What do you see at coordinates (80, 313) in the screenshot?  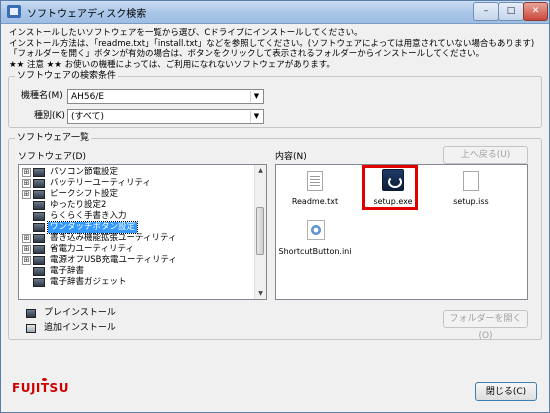 I see `legend-preinstall-label: プレインストール` at bounding box center [80, 313].